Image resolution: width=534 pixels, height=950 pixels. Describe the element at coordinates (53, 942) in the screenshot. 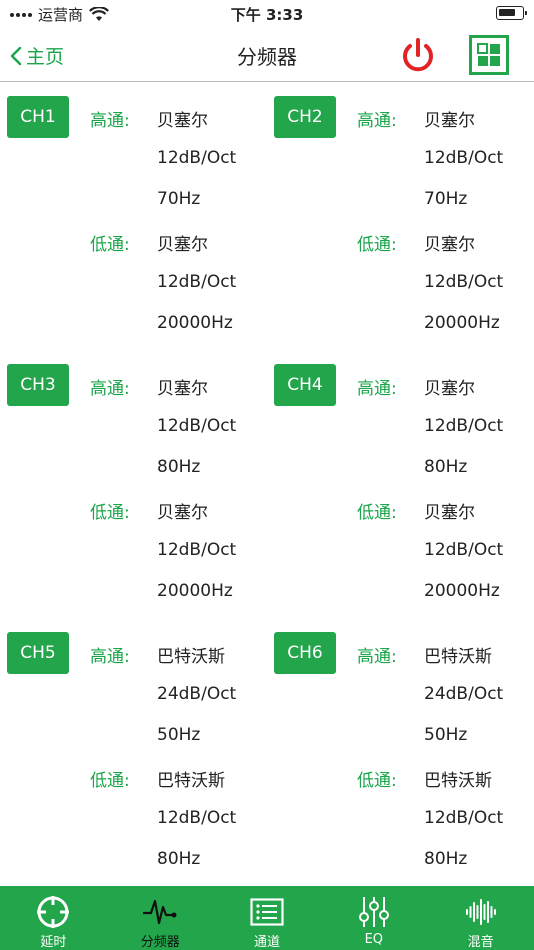

I see `tab-label: 延时` at that location.